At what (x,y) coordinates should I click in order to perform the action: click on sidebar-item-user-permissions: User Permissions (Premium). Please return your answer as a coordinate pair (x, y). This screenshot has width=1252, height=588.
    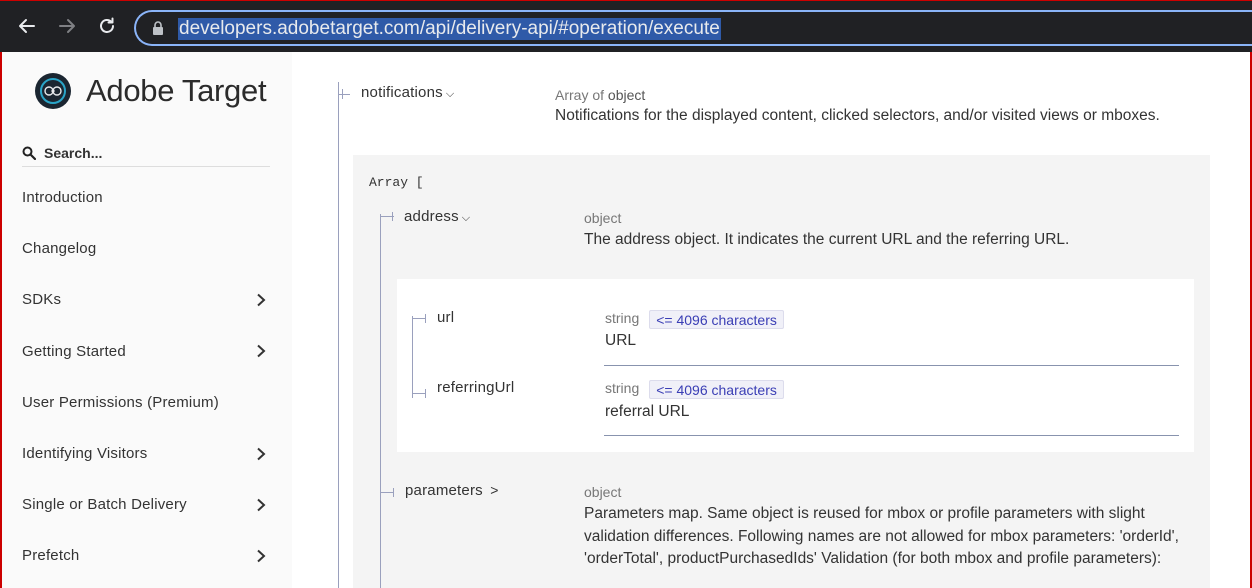
    Looking at the image, I should click on (147, 402).